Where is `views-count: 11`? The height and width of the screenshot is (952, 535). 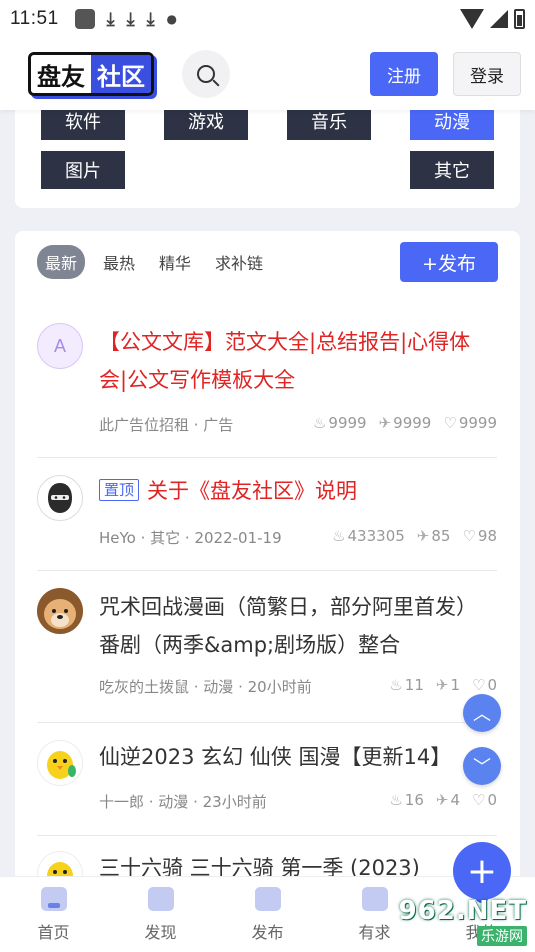 views-count: 11 is located at coordinates (414, 685).